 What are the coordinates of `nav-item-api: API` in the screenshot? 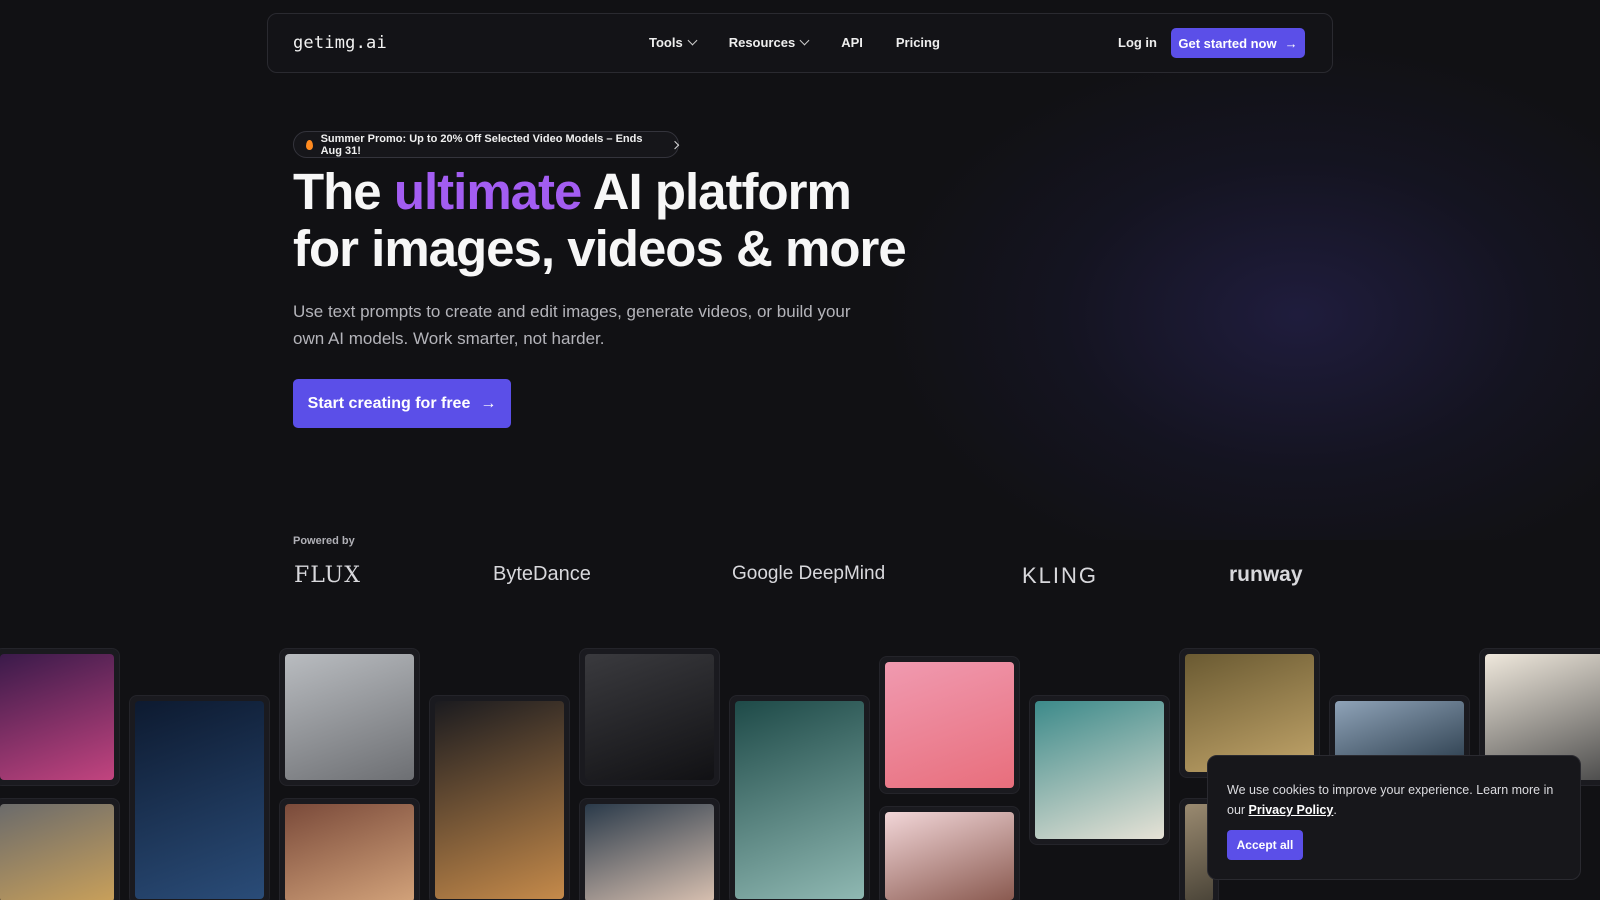 It's located at (852, 42).